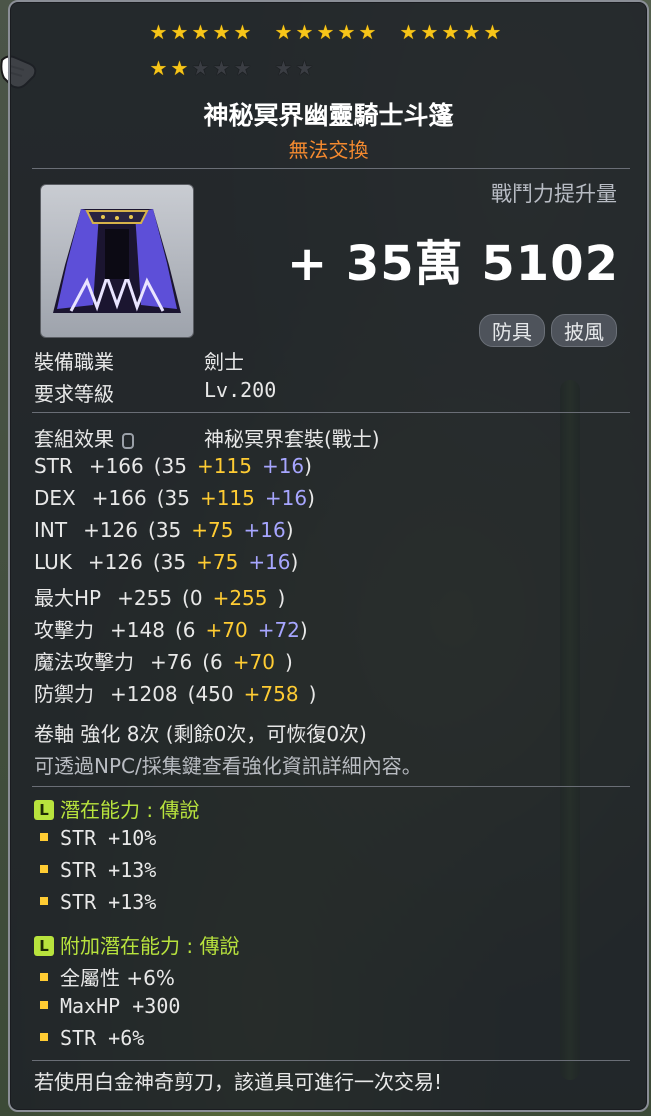 This screenshot has width=651, height=1116. What do you see at coordinates (144, 694) in the screenshot?
I see `stat-total: +1208` at bounding box center [144, 694].